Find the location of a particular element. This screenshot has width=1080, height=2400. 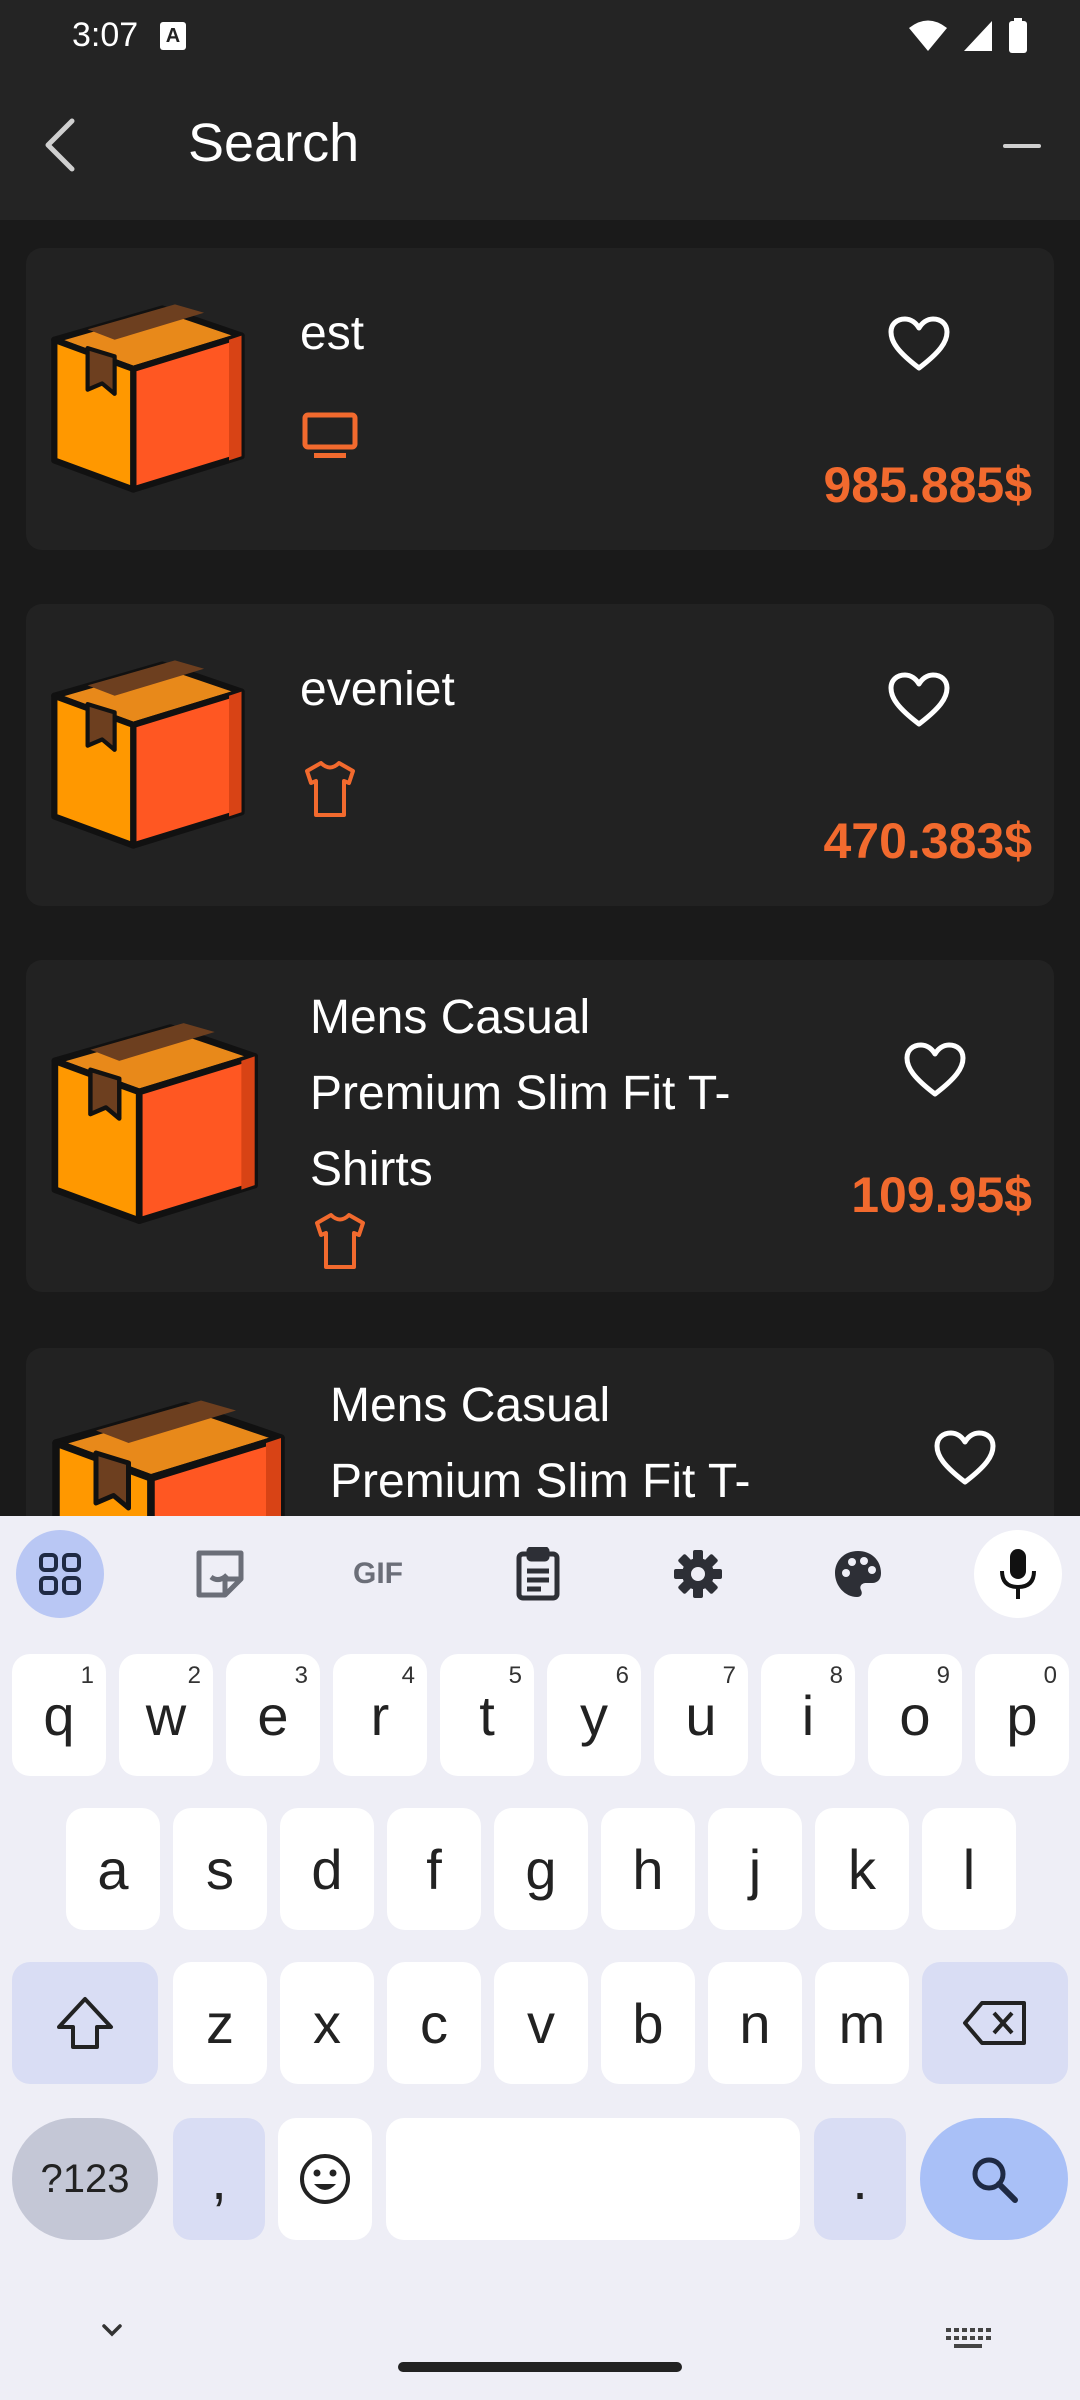

theme-button is located at coordinates (858, 1574).